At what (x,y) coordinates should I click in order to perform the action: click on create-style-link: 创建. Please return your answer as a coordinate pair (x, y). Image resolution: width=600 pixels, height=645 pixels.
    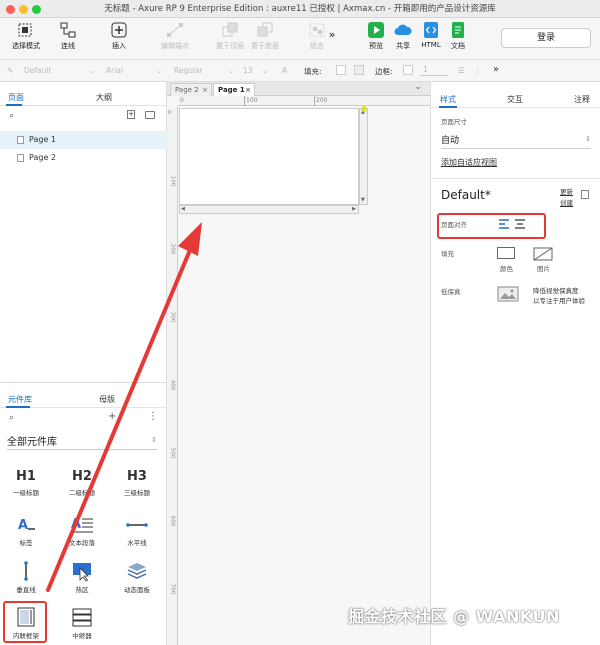
    Looking at the image, I should click on (566, 202).